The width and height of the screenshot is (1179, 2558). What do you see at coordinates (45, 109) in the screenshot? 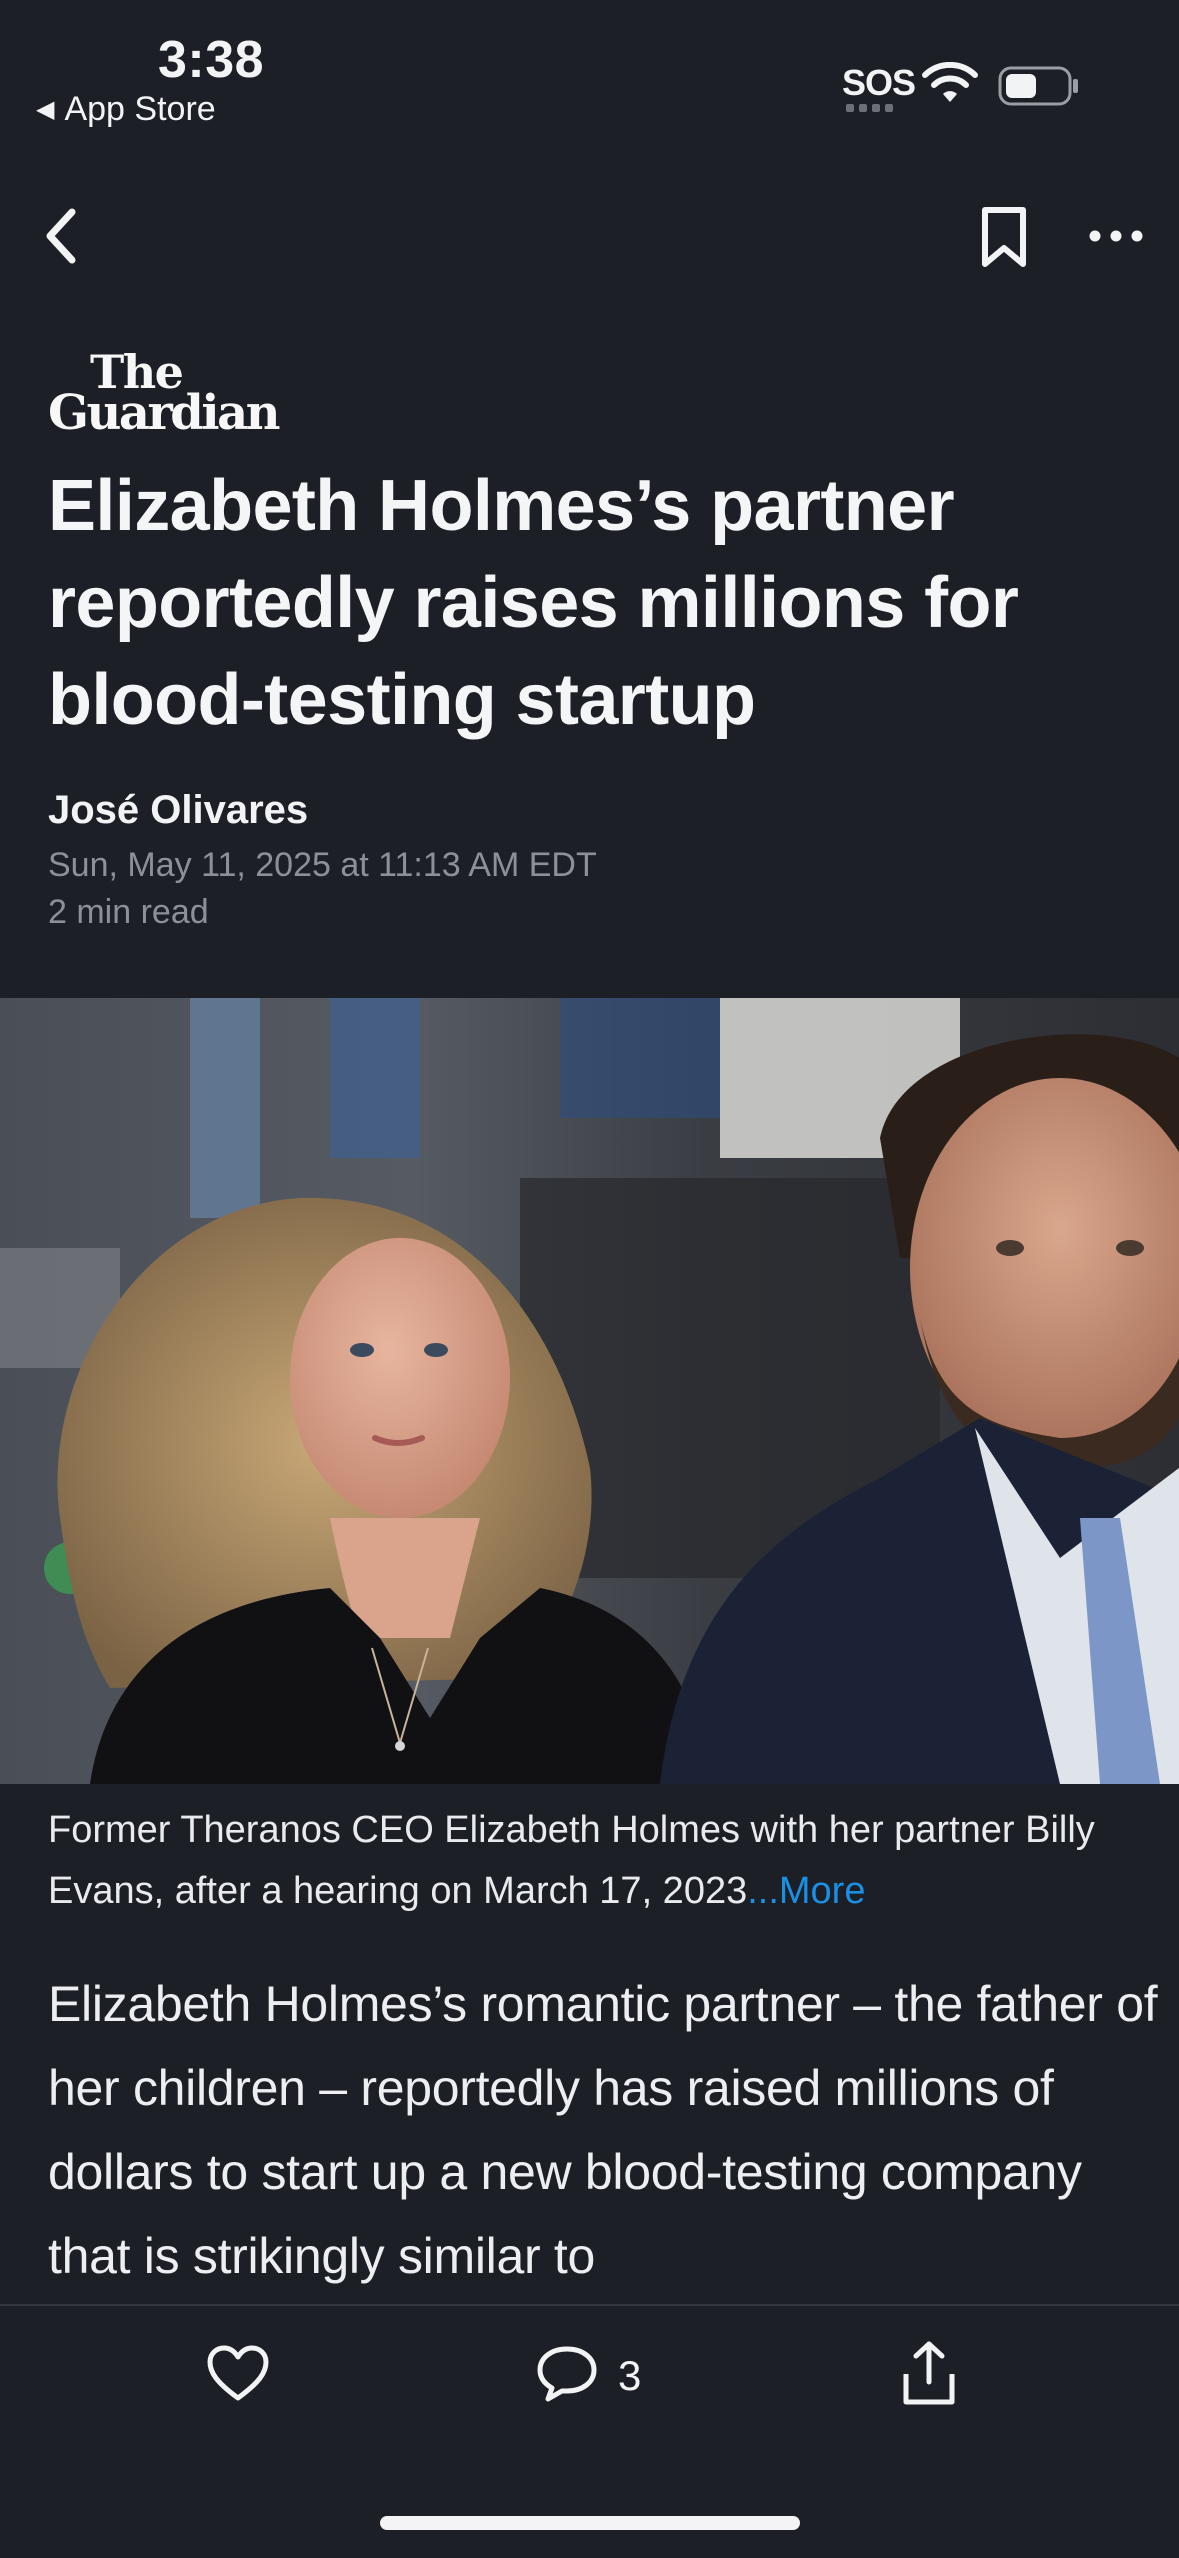
I see `back-triangle-icon: ◀` at bounding box center [45, 109].